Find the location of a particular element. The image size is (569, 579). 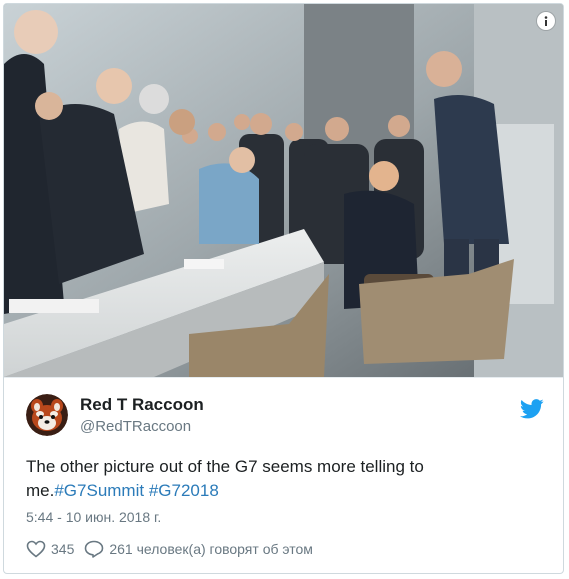

hashtag-link: #G72018 is located at coordinates (184, 490).